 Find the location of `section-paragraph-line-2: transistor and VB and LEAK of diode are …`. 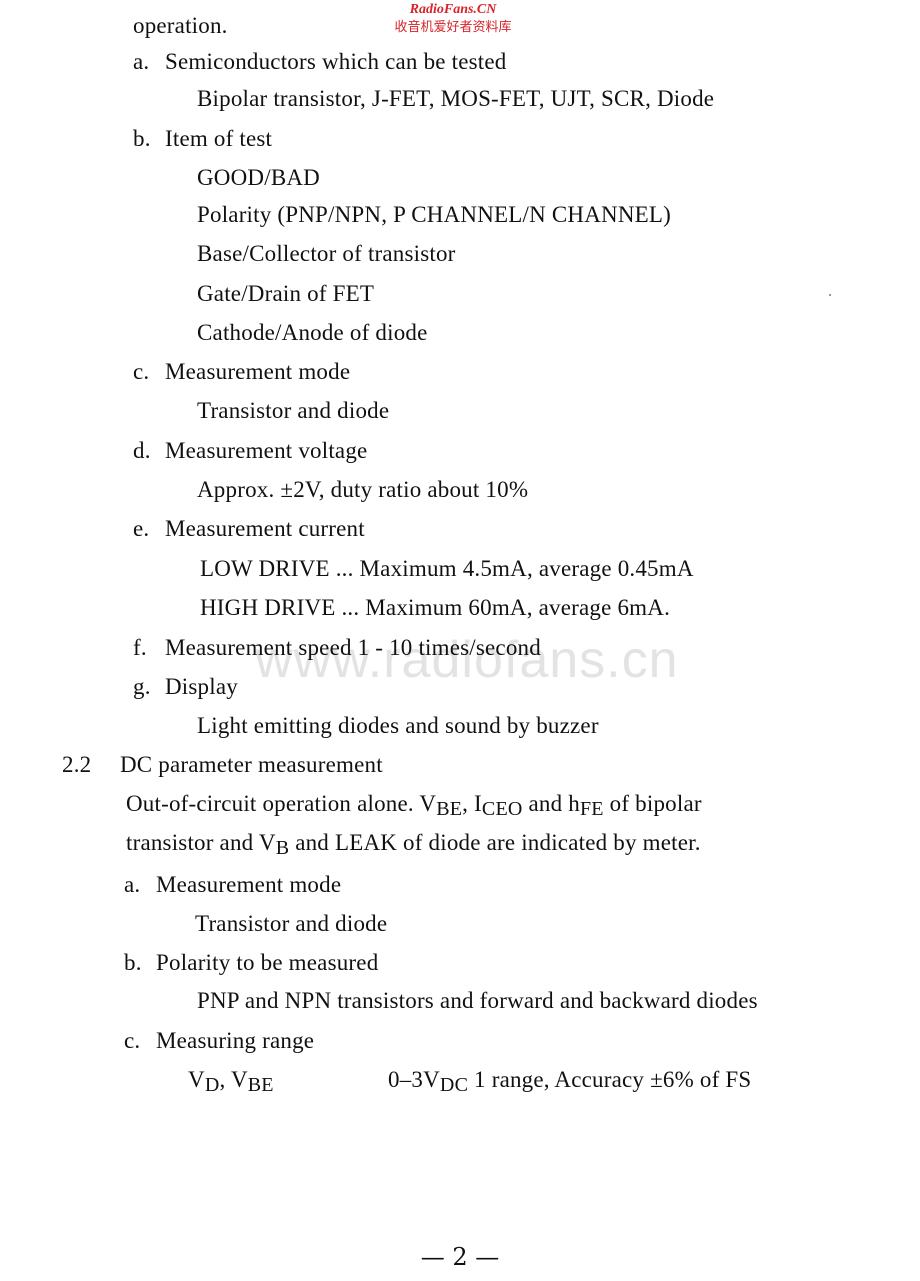

section-paragraph-line-2: transistor and VB and LEAK of diode are … is located at coordinates (413, 844).